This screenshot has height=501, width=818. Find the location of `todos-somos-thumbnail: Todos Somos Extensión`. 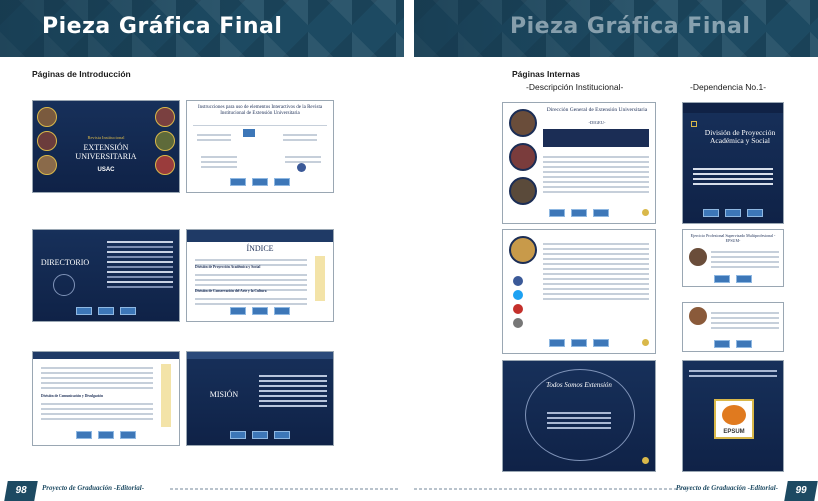

todos-somos-thumbnail: Todos Somos Extensión is located at coordinates (579, 416).